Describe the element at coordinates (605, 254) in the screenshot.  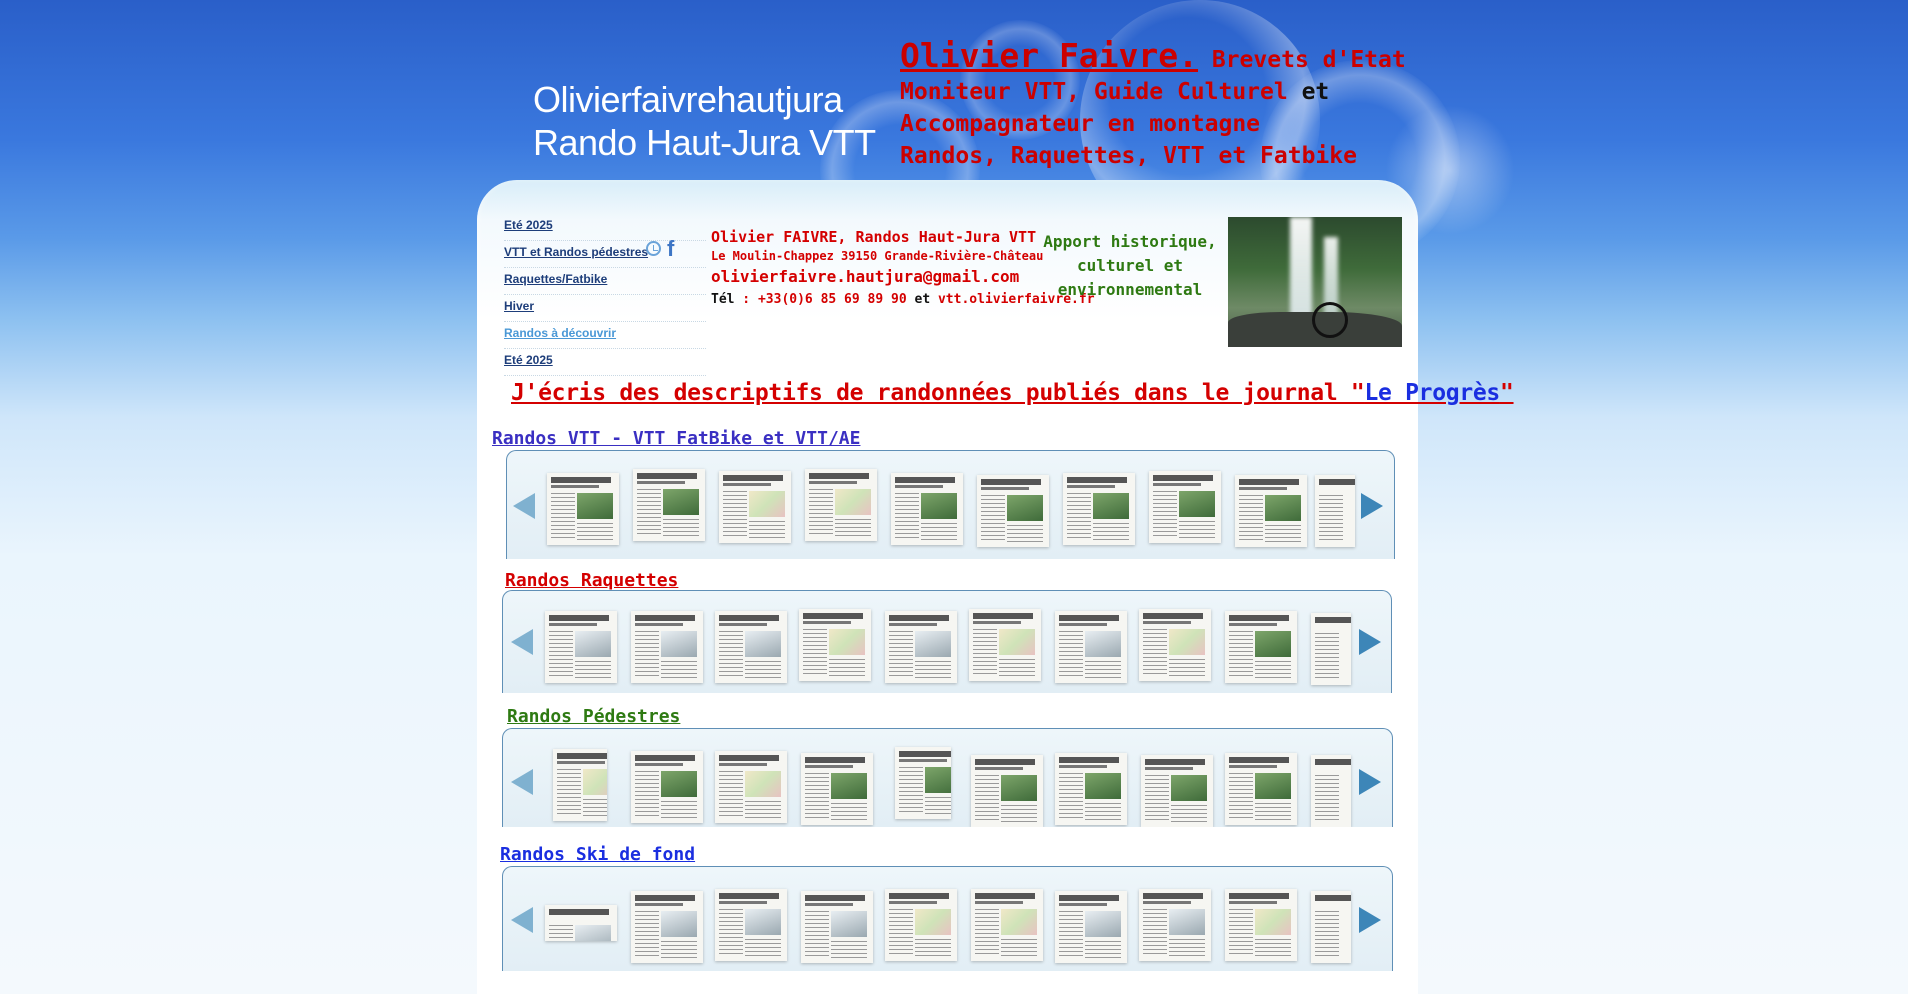
I see `menu-item-vtt-randos-pedestres: VTT et Randos pédestres` at that location.